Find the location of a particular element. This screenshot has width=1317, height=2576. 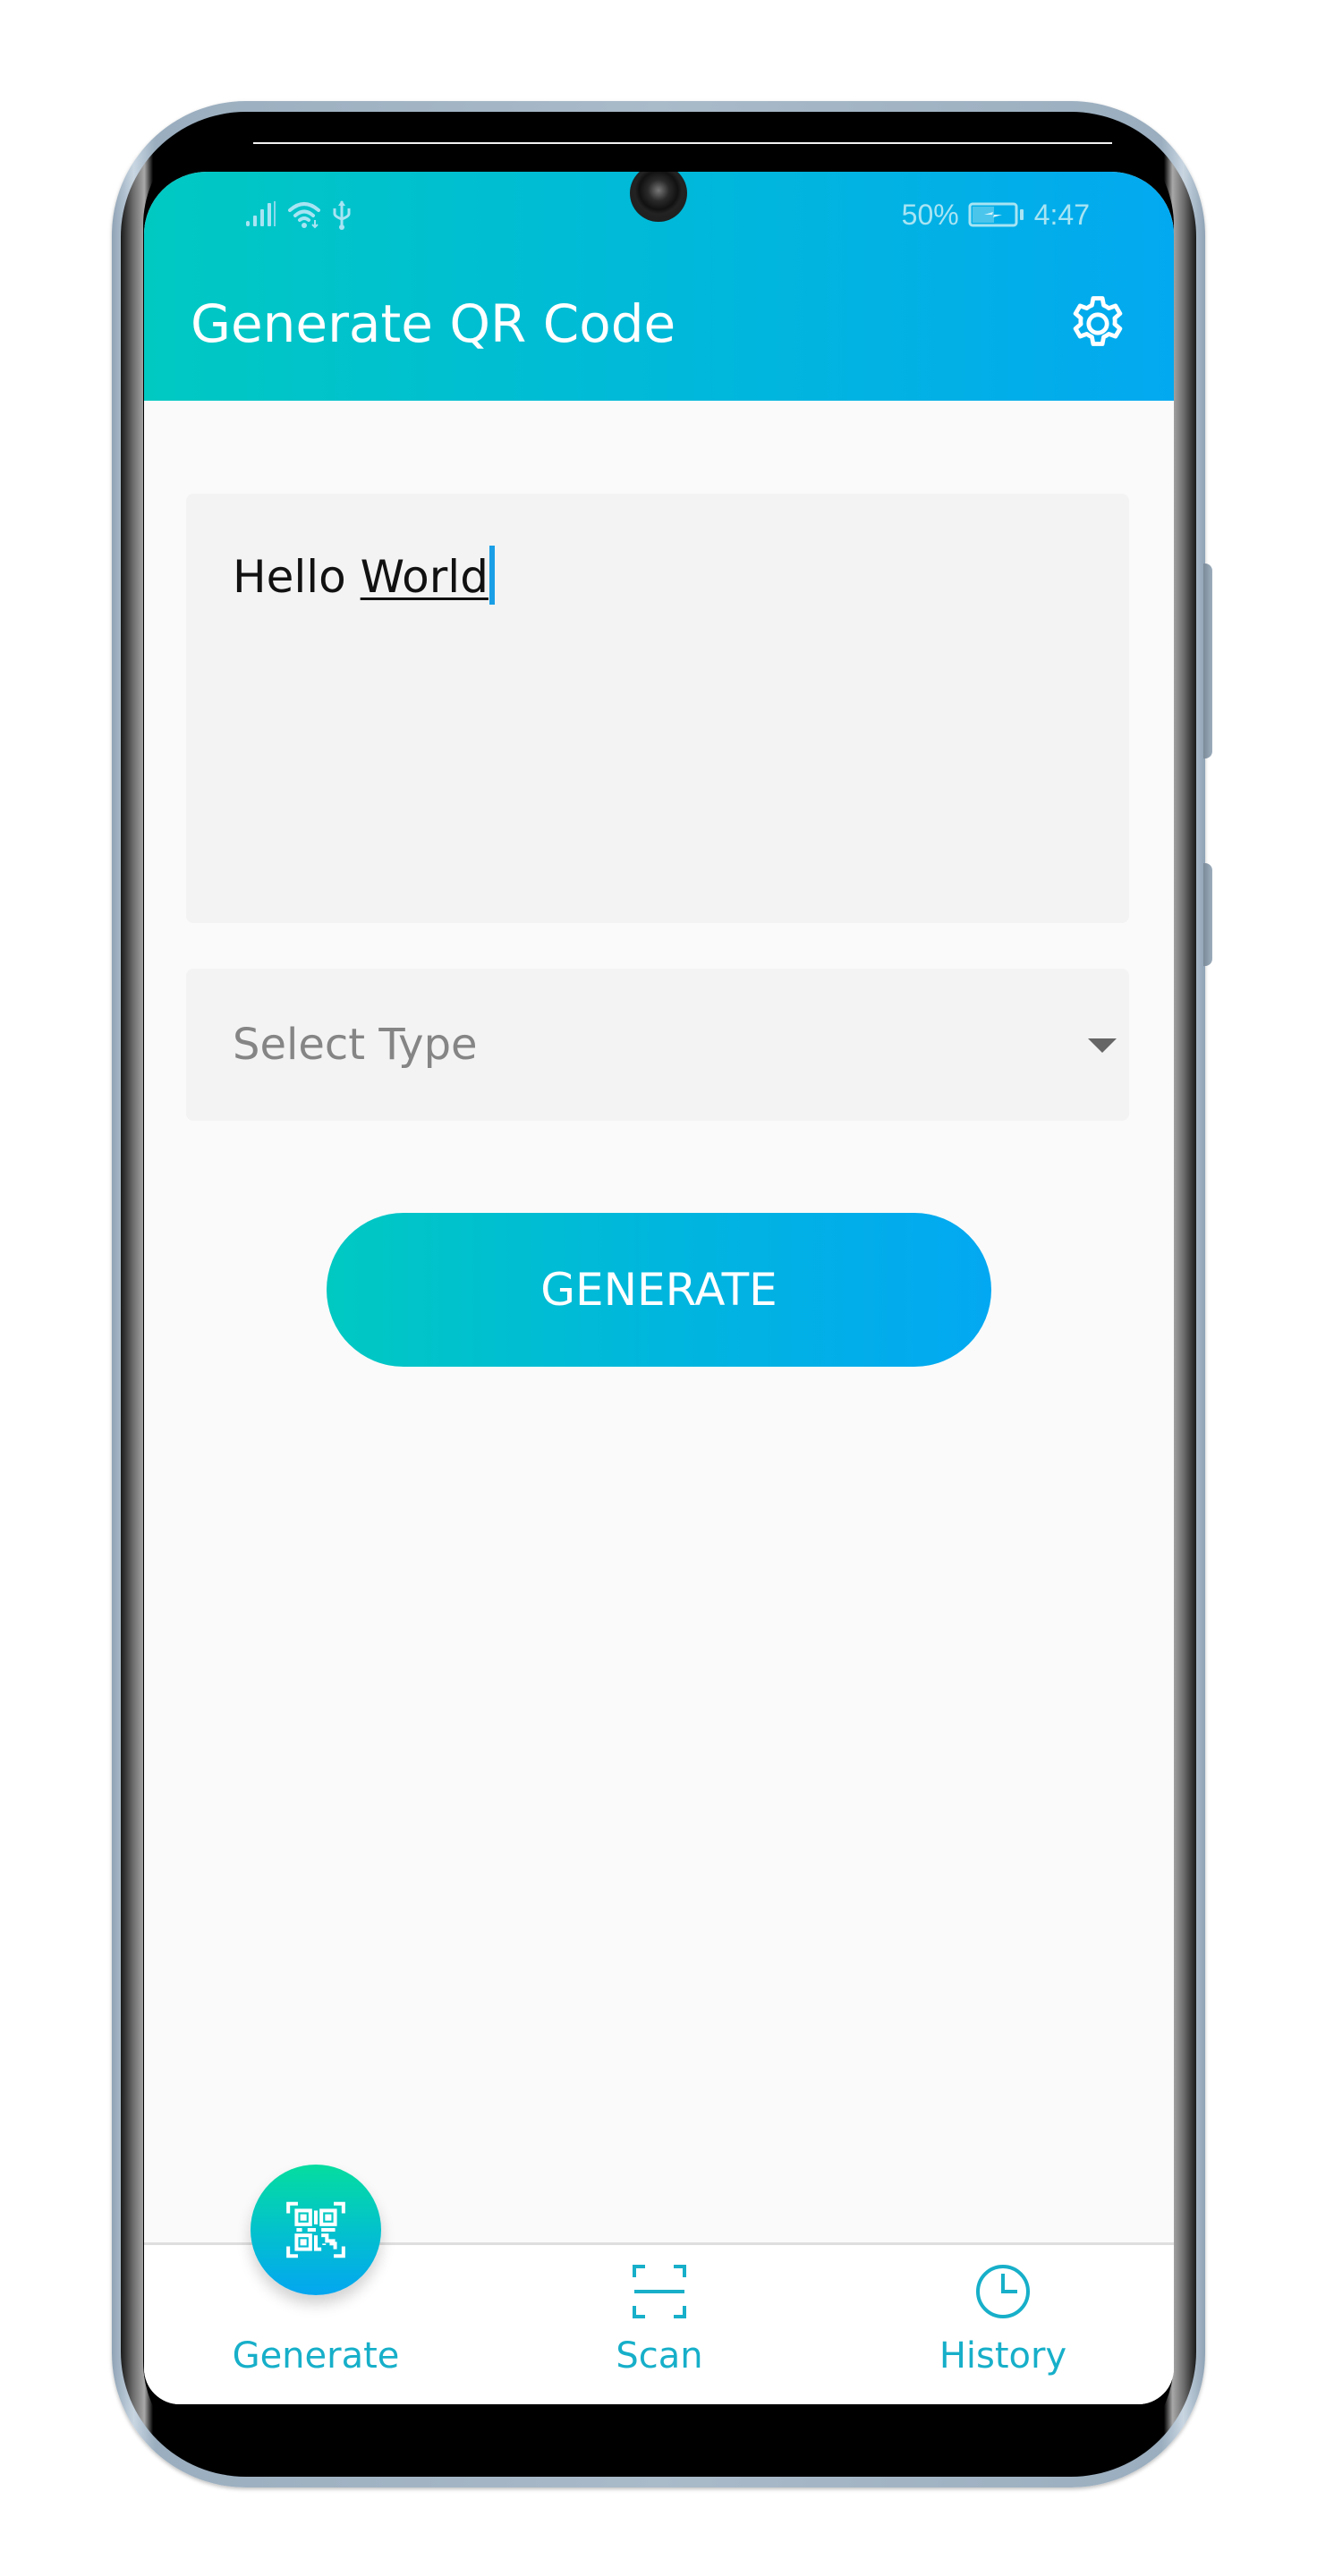

battery-charging-icon is located at coordinates (996, 214).